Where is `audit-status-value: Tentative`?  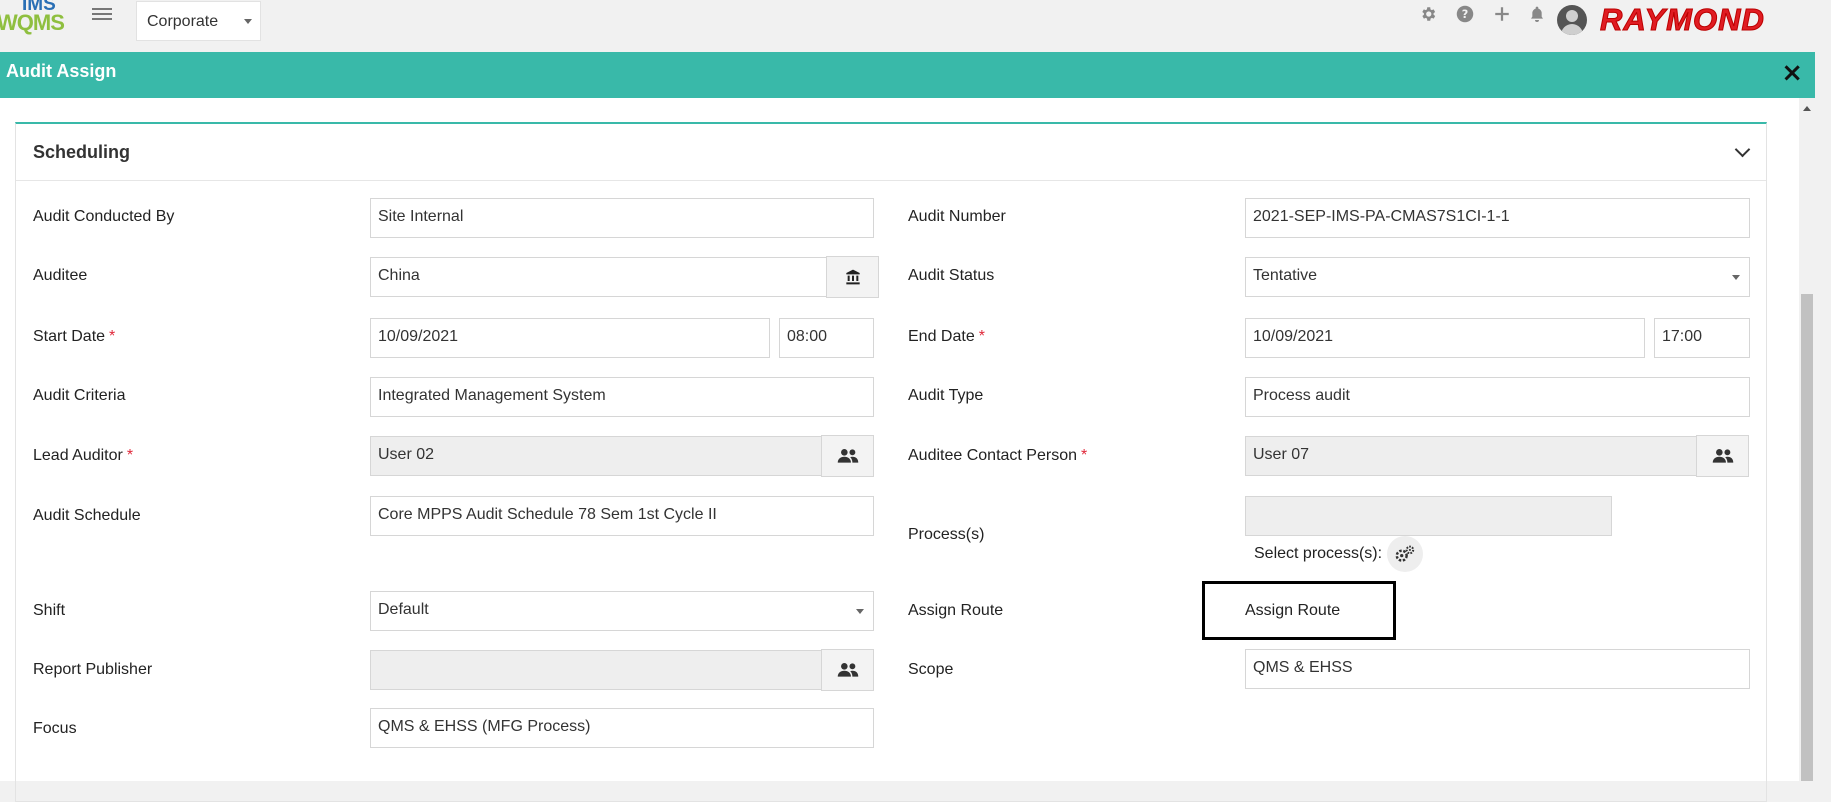
audit-status-value: Tentative is located at coordinates (1285, 275).